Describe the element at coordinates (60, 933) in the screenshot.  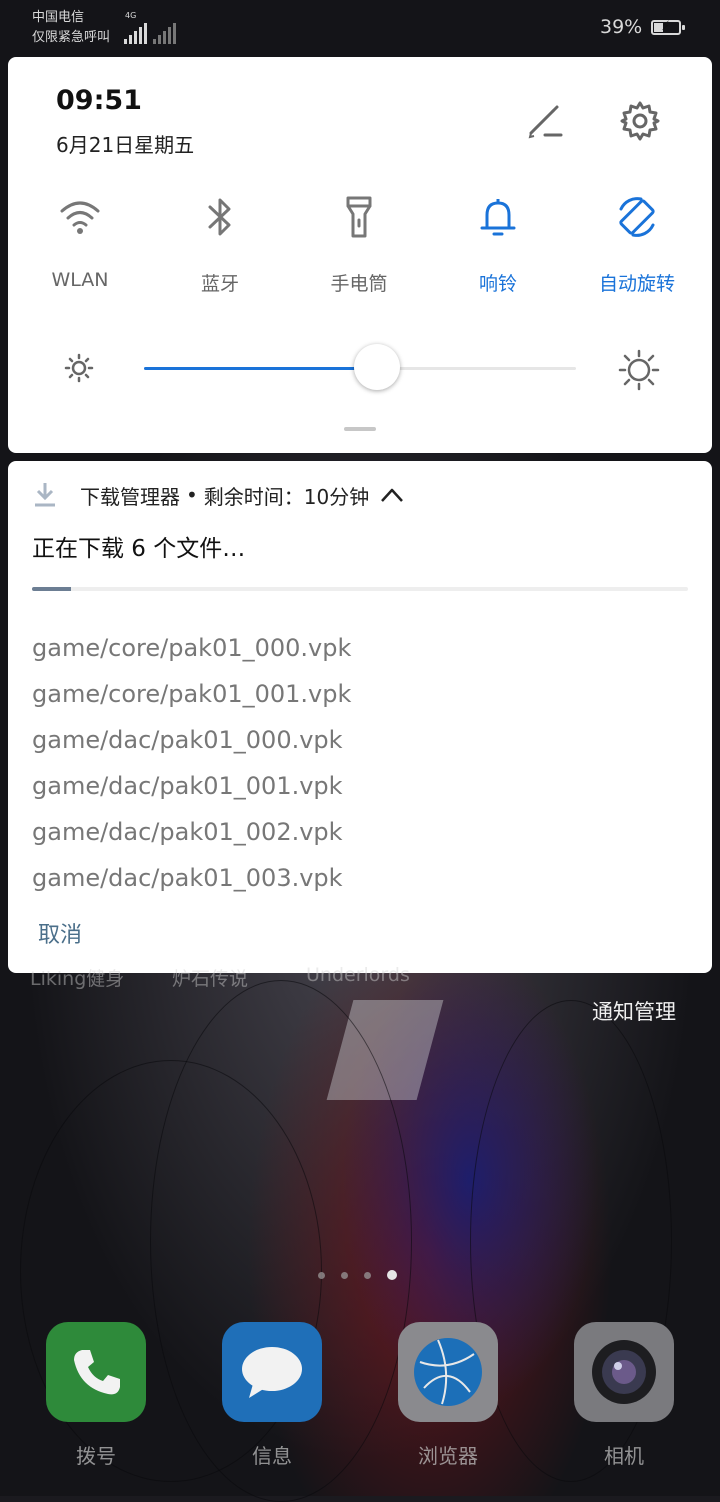
I see `cancel-button: 取消` at that location.